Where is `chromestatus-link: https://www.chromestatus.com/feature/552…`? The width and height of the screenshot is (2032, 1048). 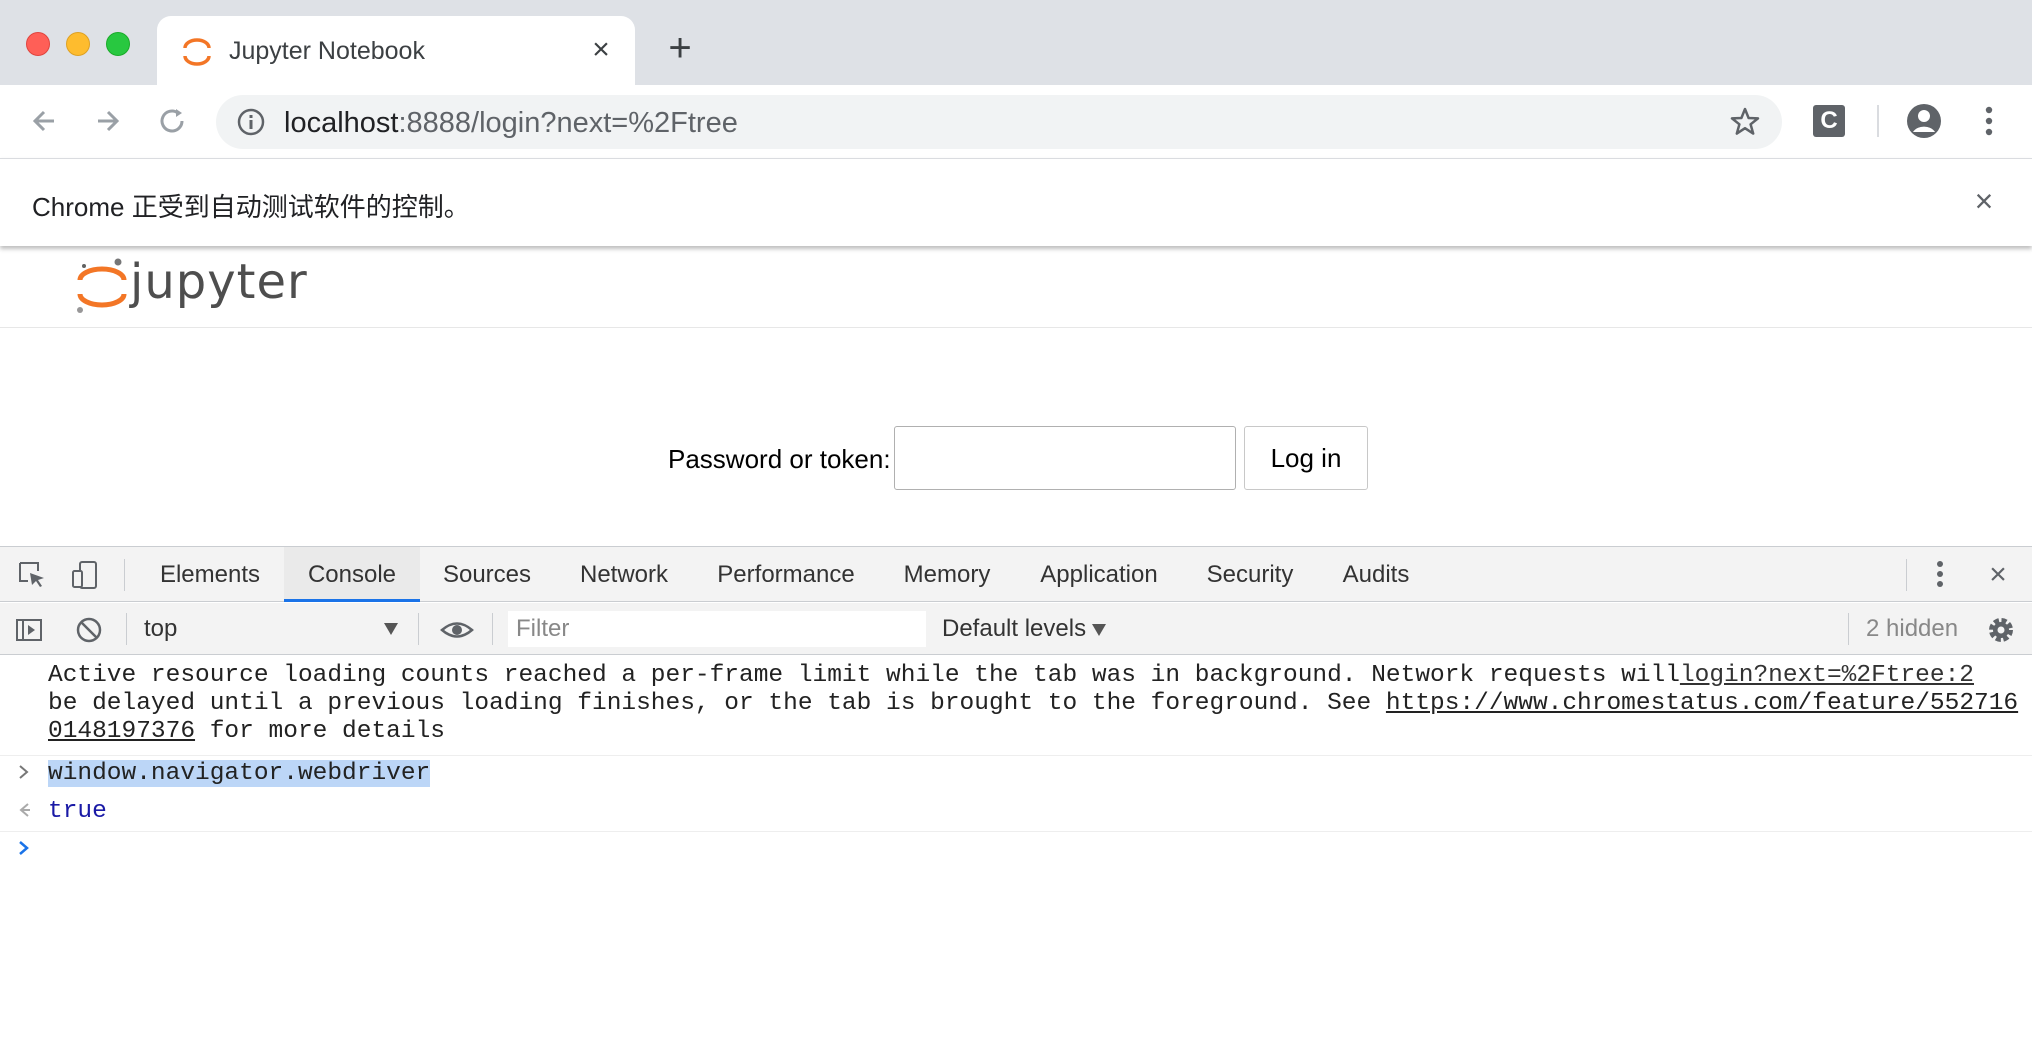
chromestatus-link: https://www.chromestatus.com/feature/552… is located at coordinates (1702, 703).